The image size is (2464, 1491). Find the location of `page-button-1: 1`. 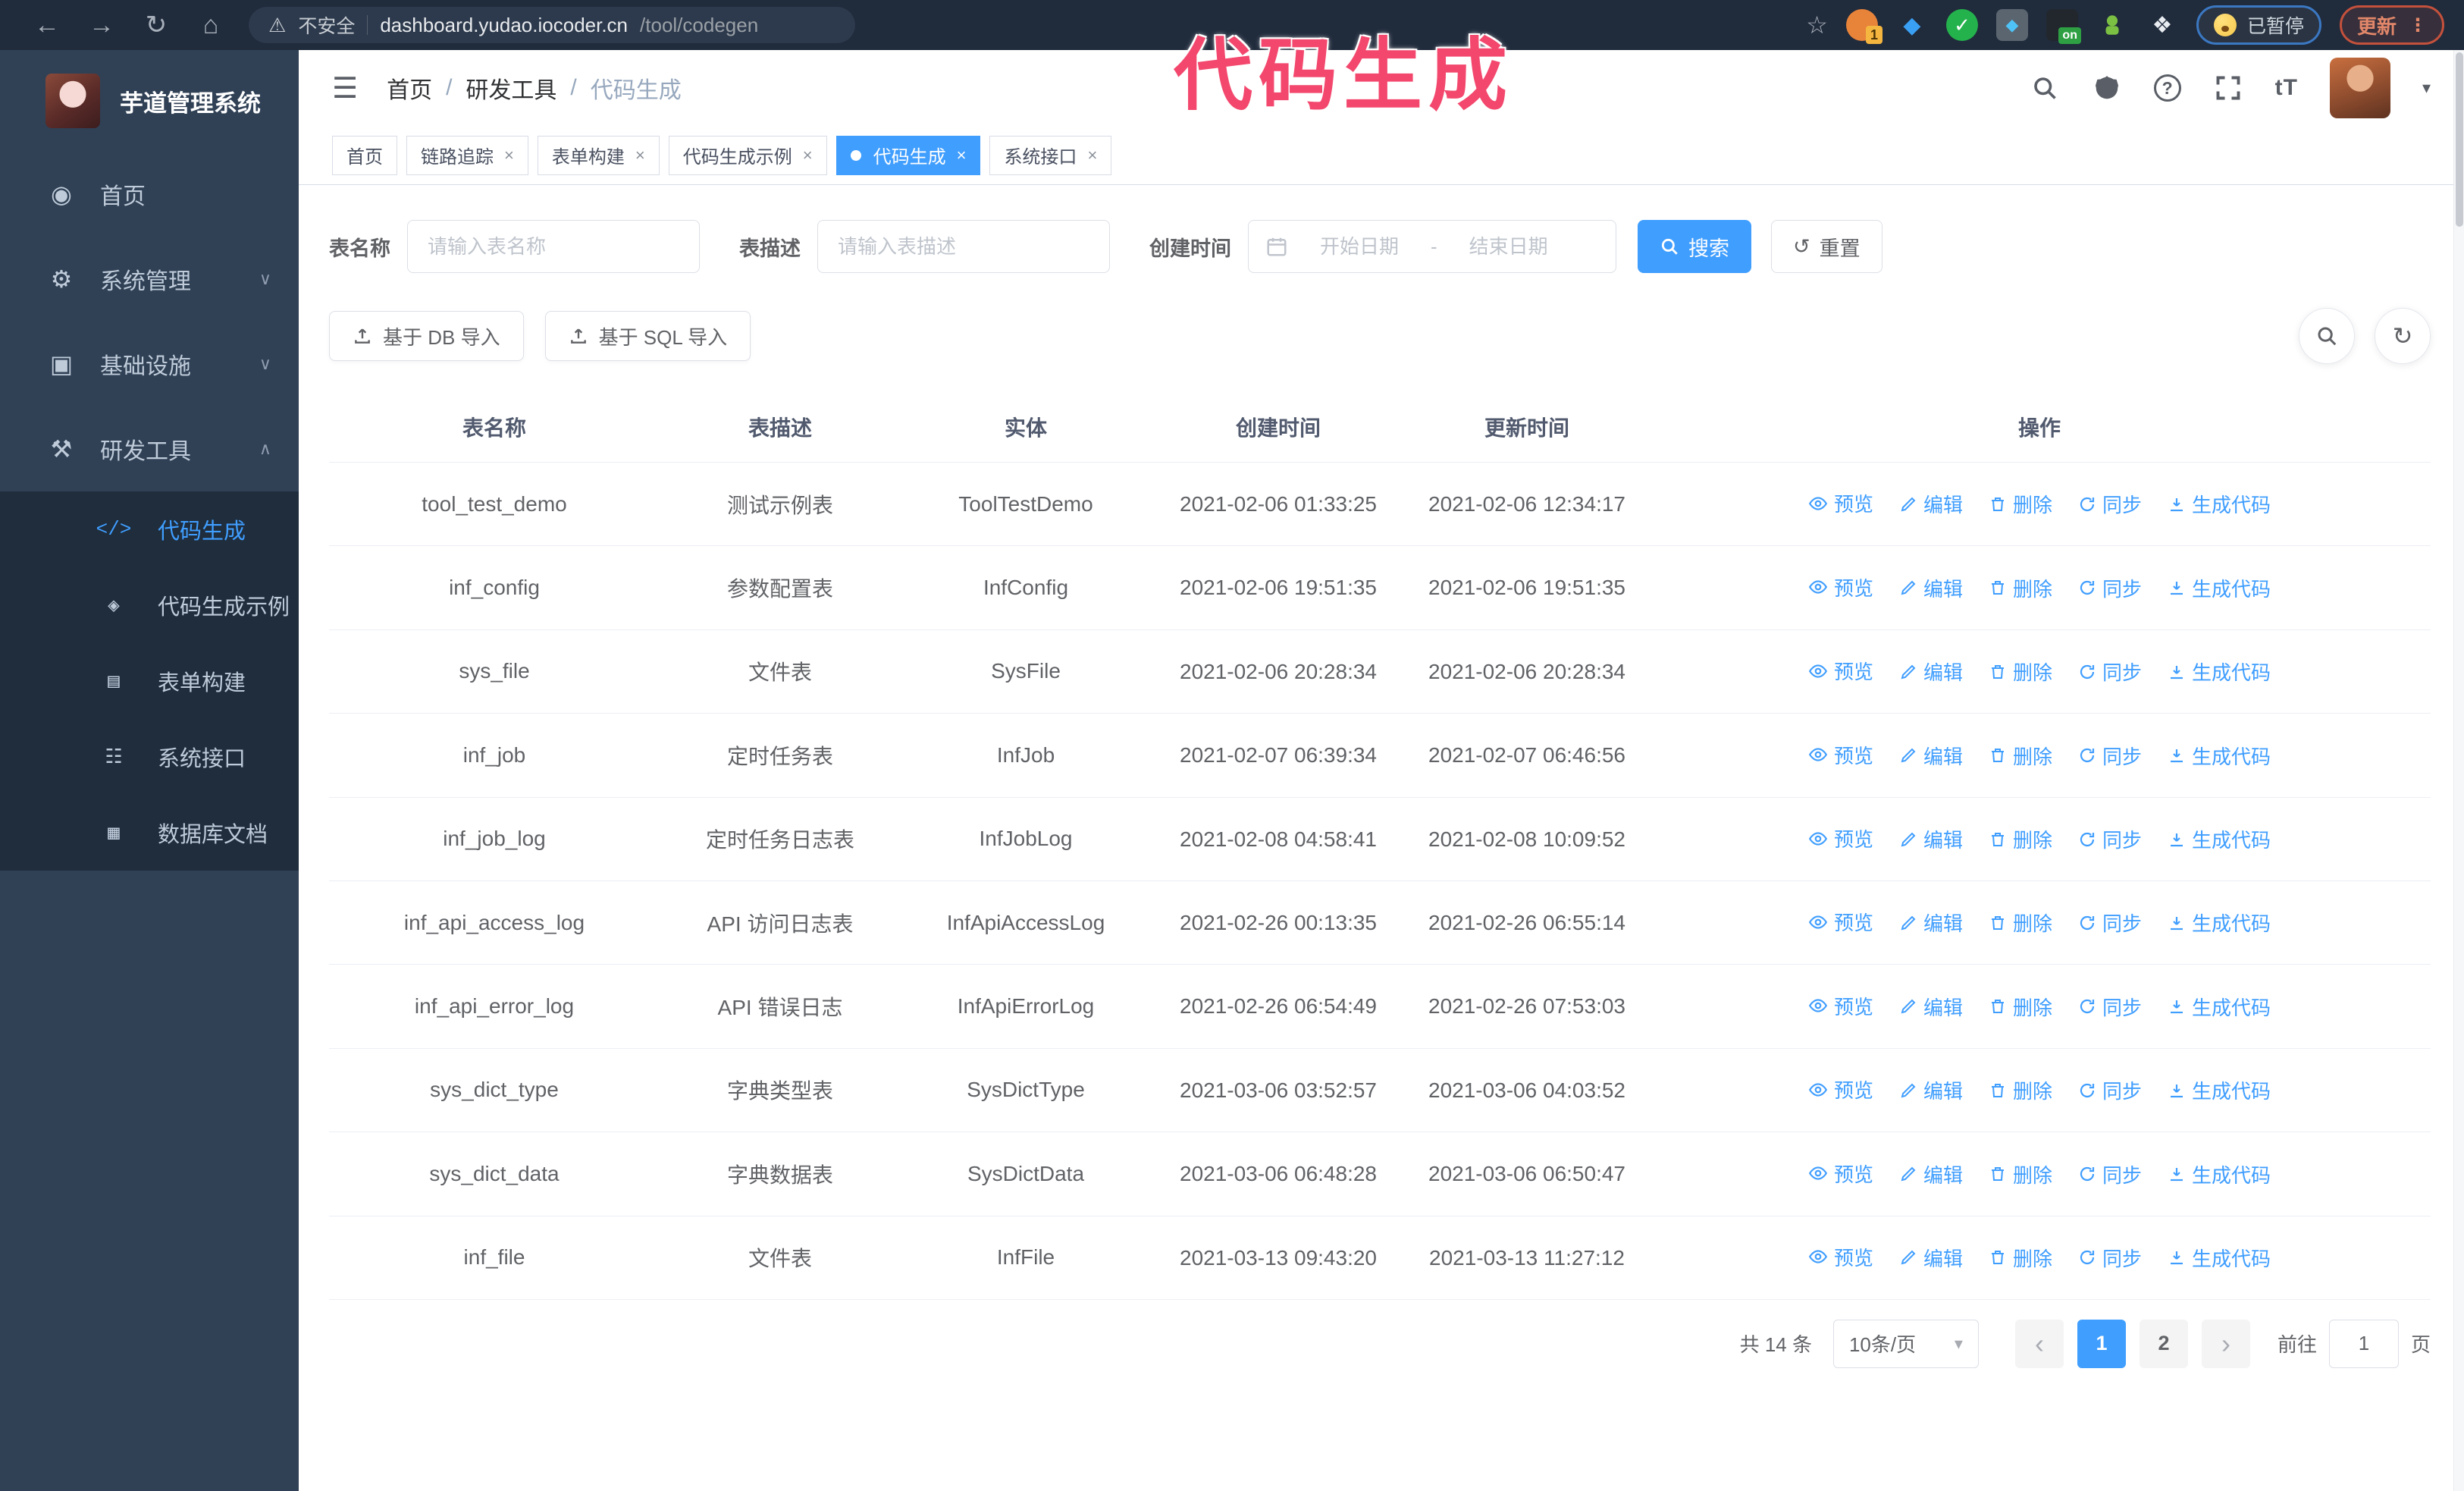

page-button-1: 1 is located at coordinates (2101, 1343).